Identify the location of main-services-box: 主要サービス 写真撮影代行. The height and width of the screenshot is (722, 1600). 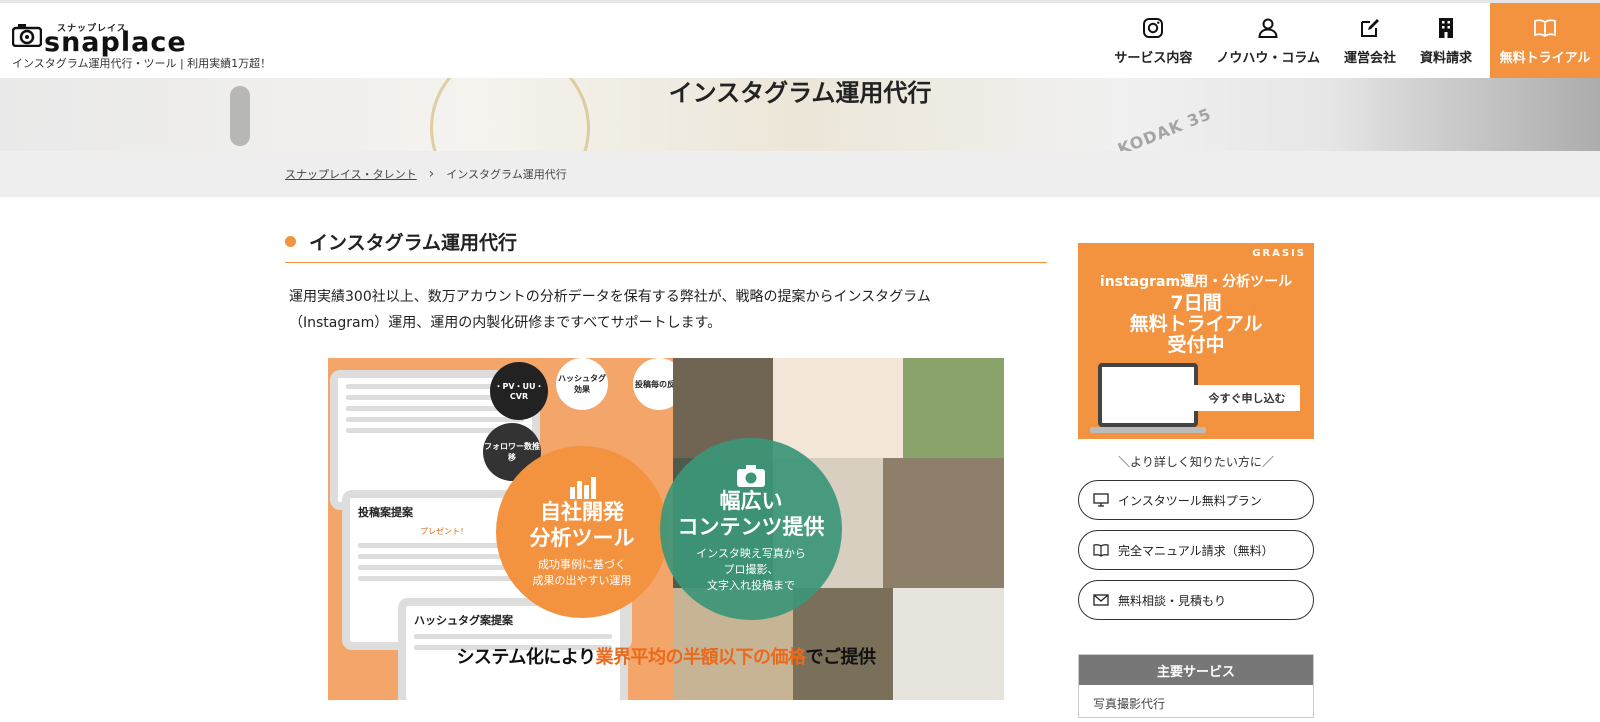
(1196, 686).